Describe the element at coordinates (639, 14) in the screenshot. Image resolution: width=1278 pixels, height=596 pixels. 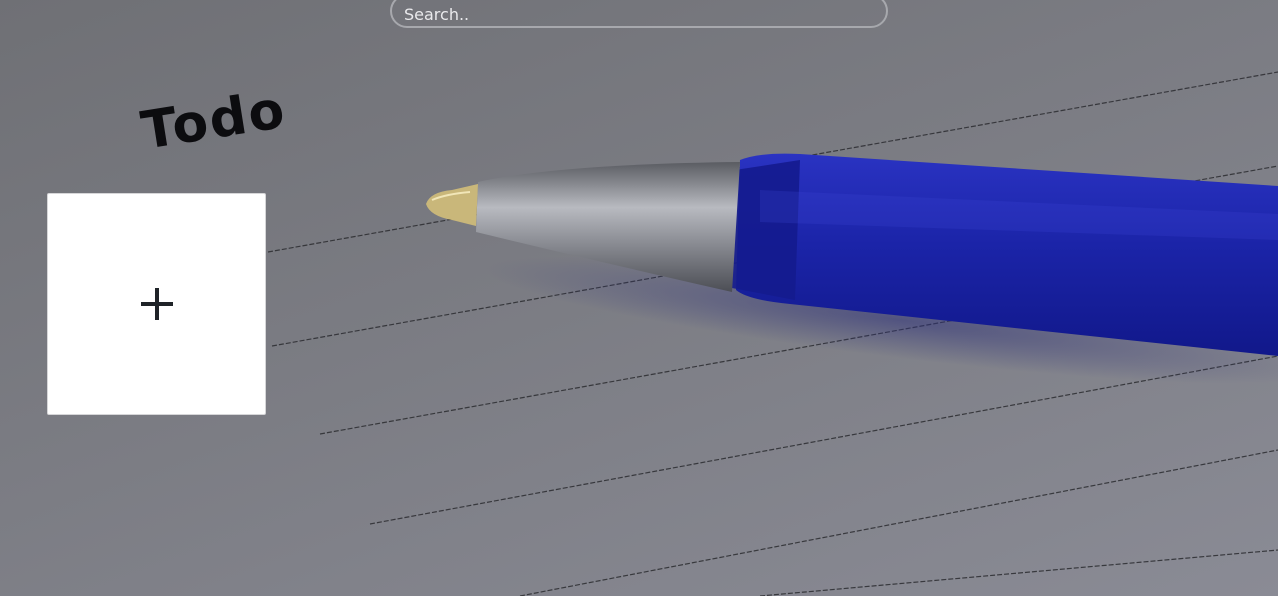
I see `search-input` at that location.